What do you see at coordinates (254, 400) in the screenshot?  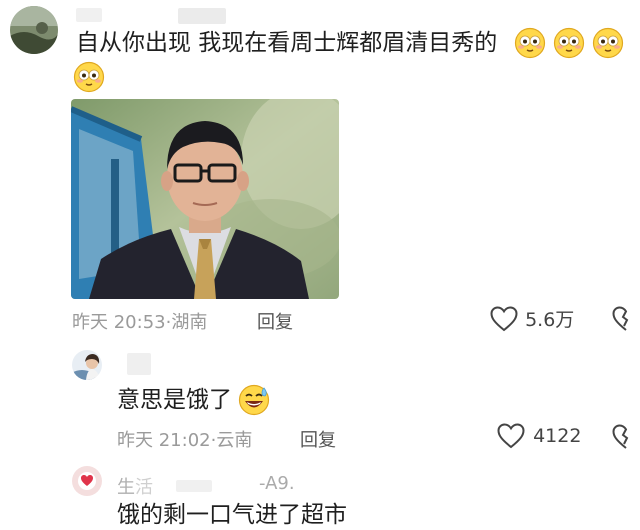 I see `laugh-sweat-emoji-icon` at bounding box center [254, 400].